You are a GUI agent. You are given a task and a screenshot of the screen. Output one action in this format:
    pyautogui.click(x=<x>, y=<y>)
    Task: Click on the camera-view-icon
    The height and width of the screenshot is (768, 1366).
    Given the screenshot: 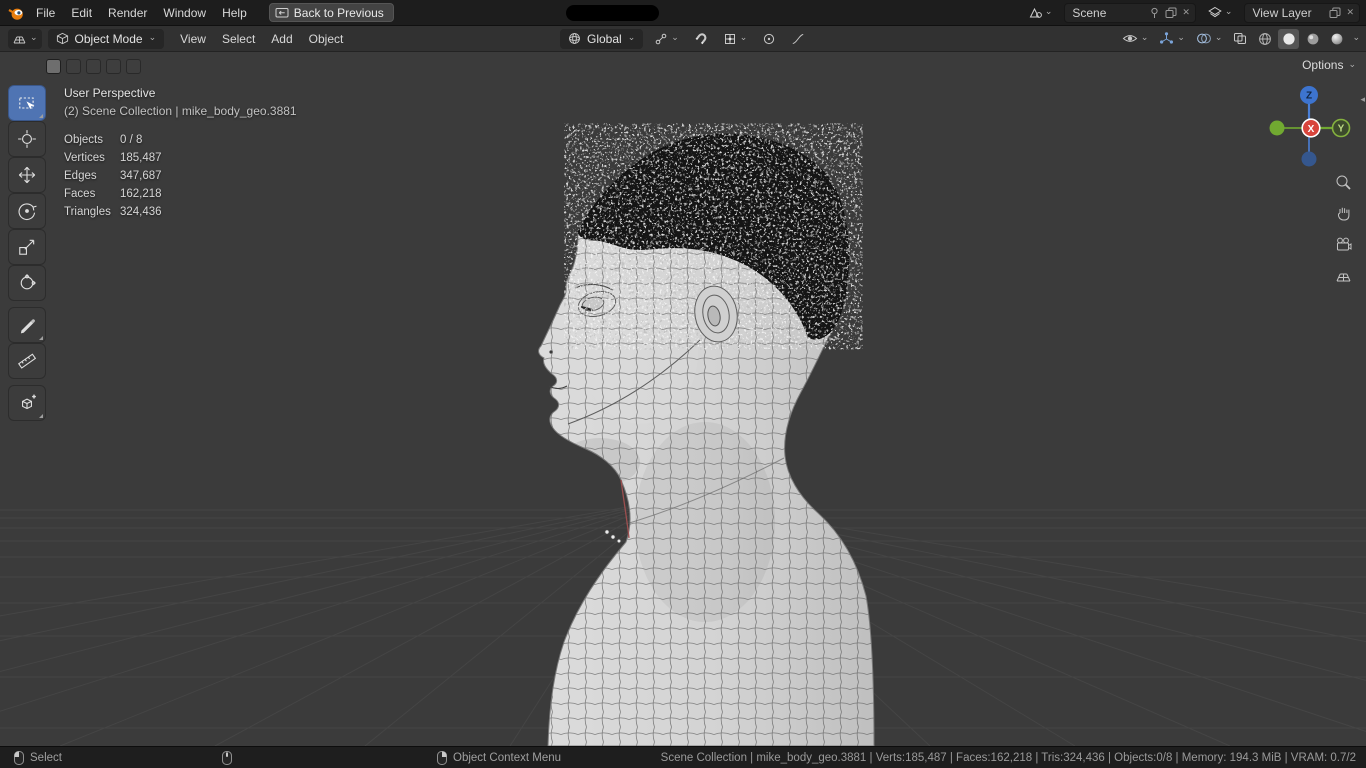 What is the action you would take?
    pyautogui.click(x=1343, y=244)
    